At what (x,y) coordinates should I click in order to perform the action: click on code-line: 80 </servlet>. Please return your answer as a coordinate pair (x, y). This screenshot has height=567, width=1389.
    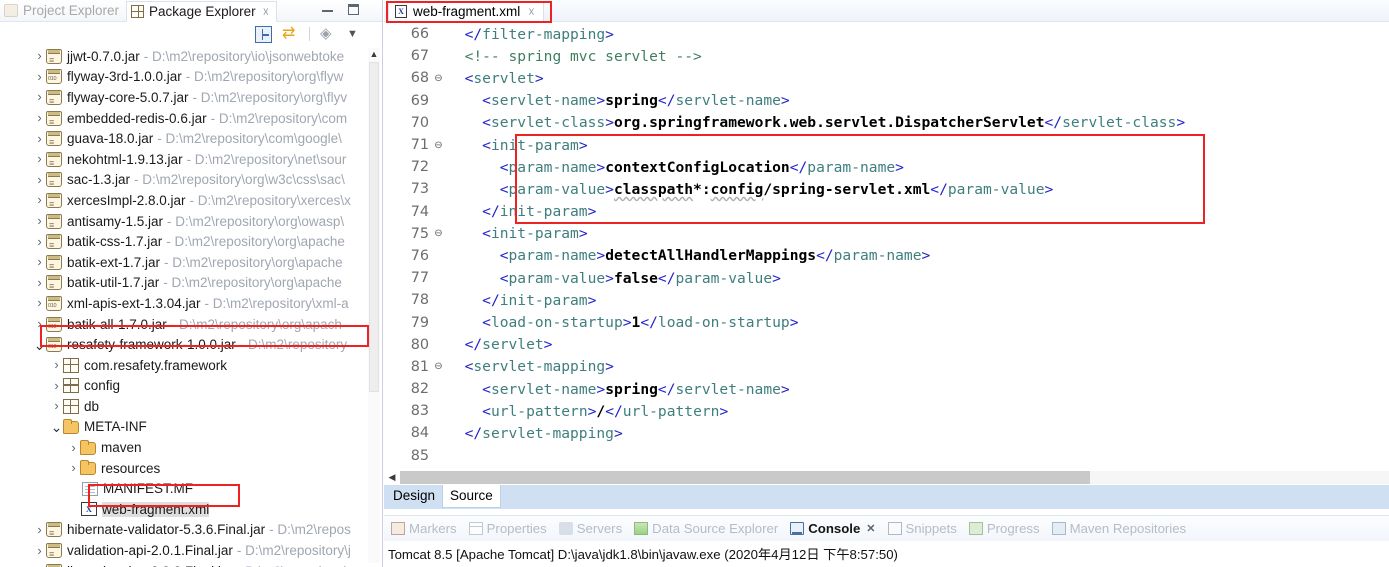
    Looking at the image, I should click on (886, 345).